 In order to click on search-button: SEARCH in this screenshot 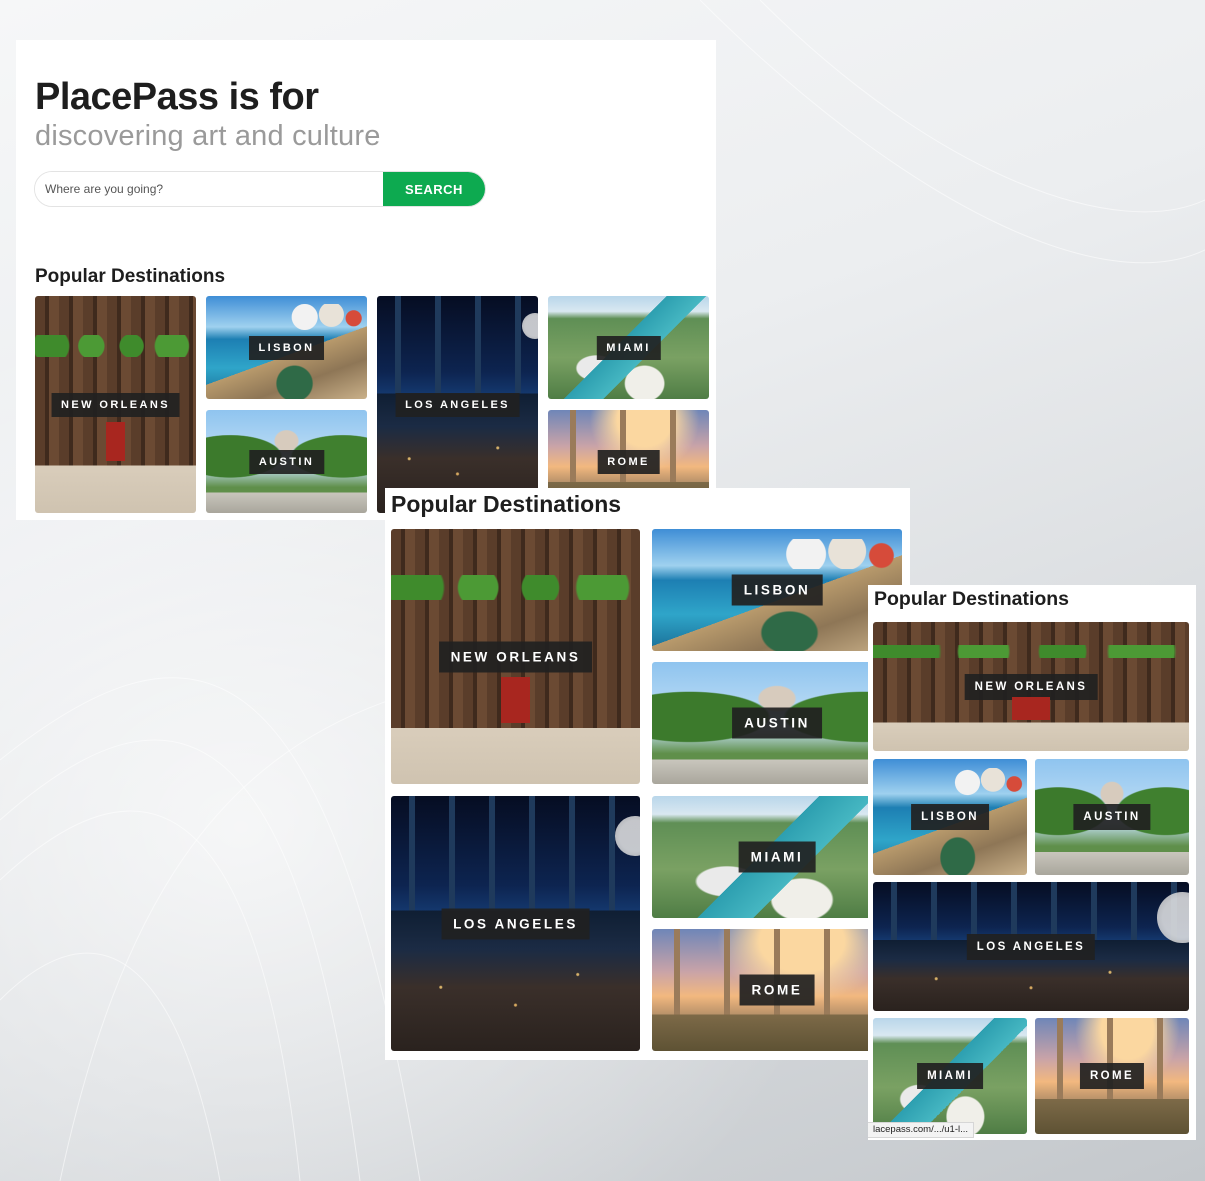, I will do `click(434, 189)`.